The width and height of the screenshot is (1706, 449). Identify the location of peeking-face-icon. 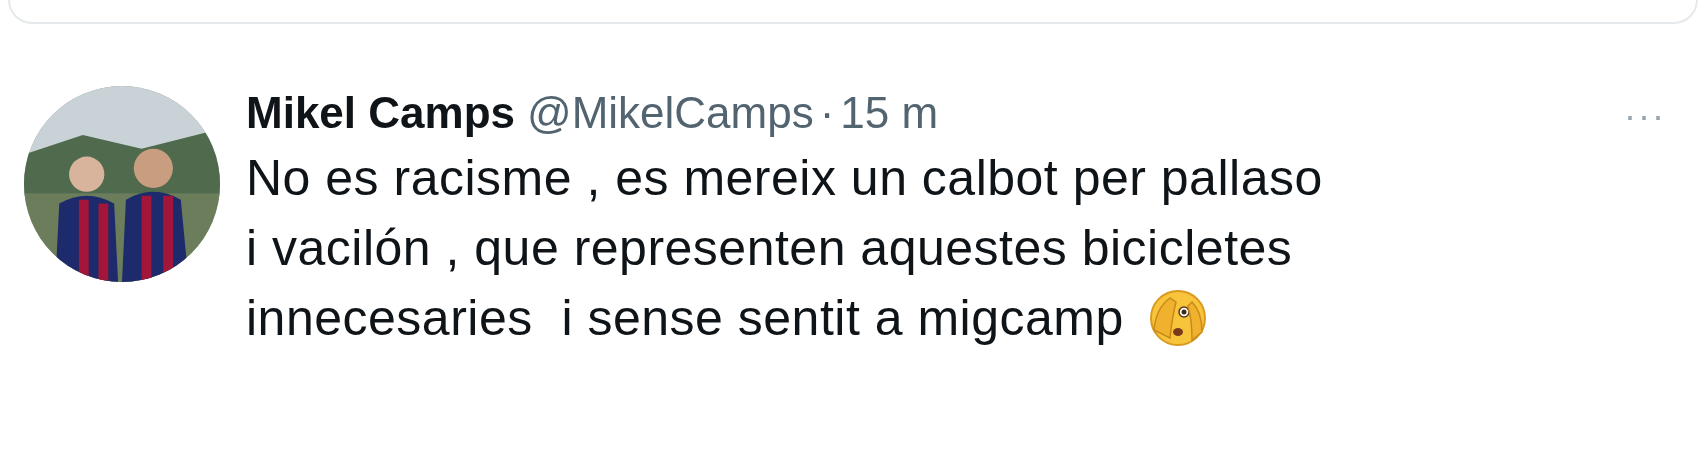
(1177, 318).